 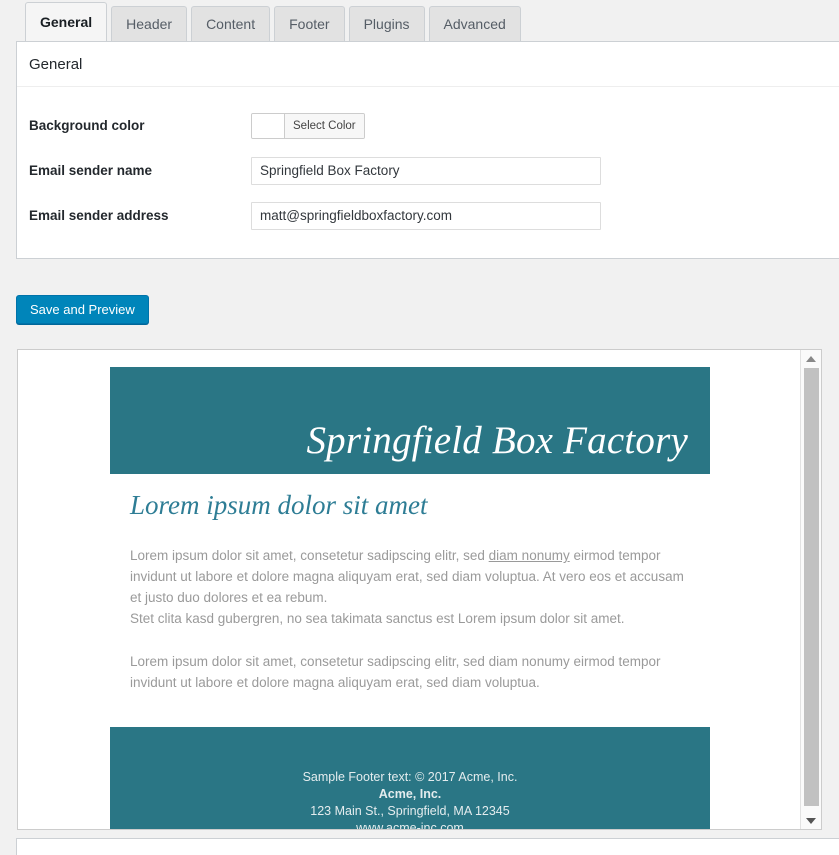 I want to click on scrollbar-down-button, so click(x=811, y=820).